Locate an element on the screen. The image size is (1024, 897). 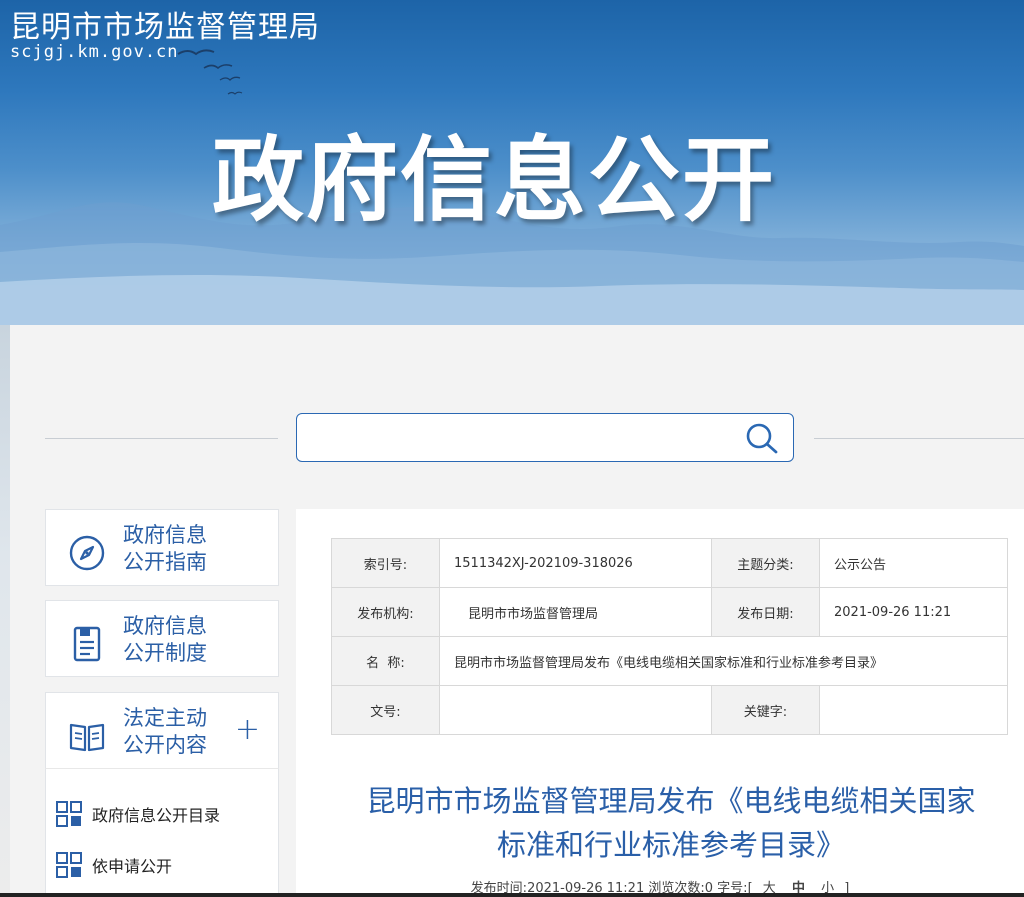
table-row: 索引号: 1511342XJ-202109-318026 主题分类: 公示公告 is located at coordinates (669, 563).